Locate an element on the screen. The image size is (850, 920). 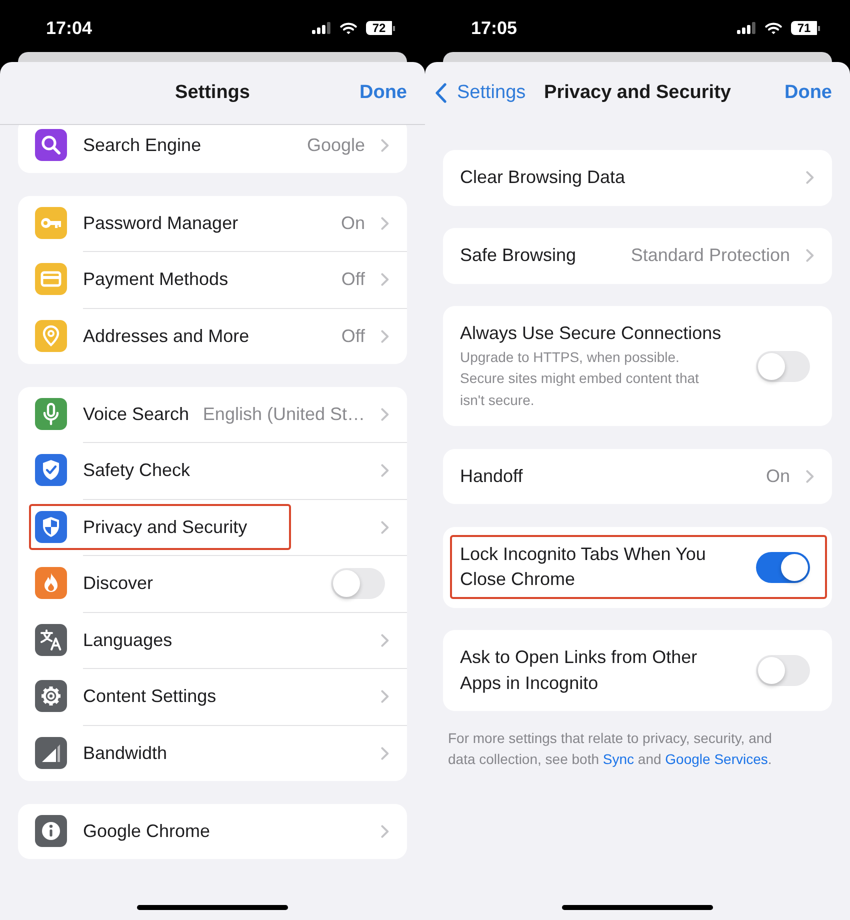
credit-card-icon is located at coordinates (51, 279).